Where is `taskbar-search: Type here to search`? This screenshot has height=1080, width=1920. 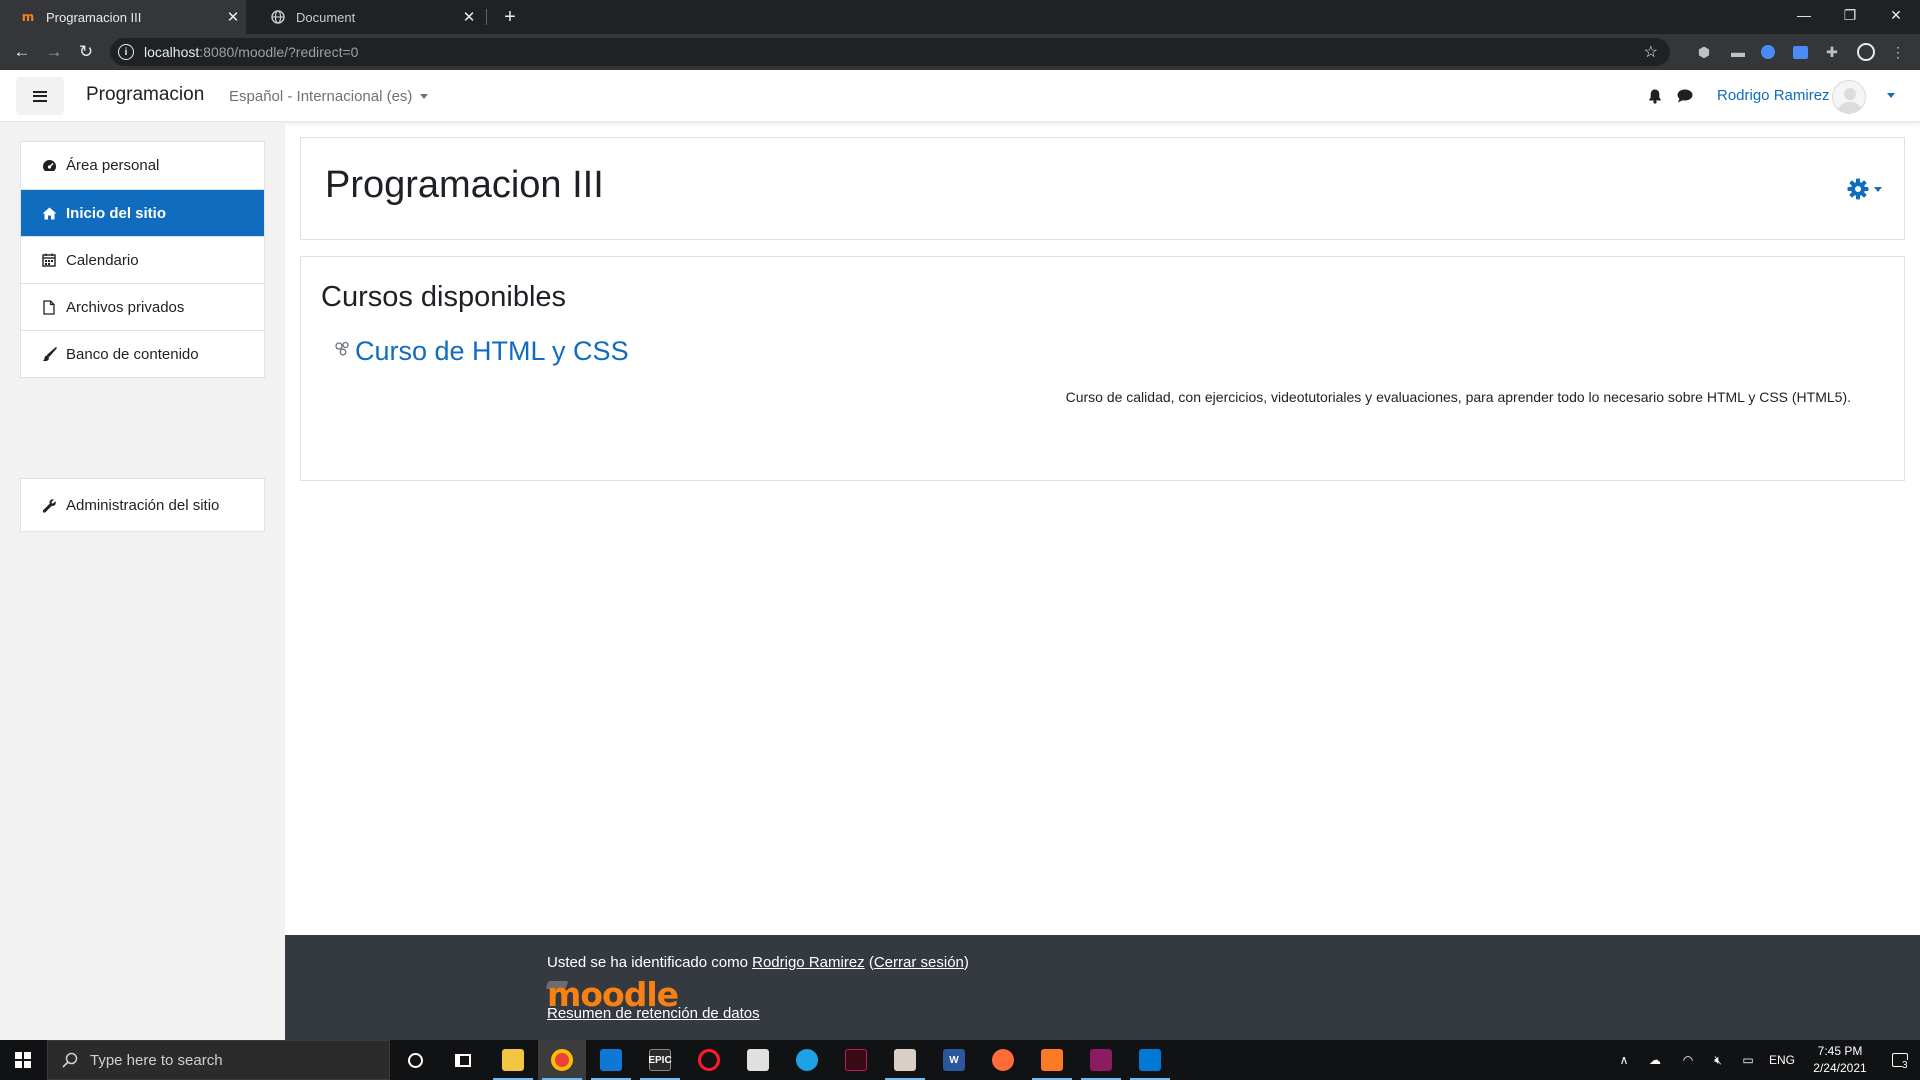 taskbar-search: Type here to search is located at coordinates (218, 1060).